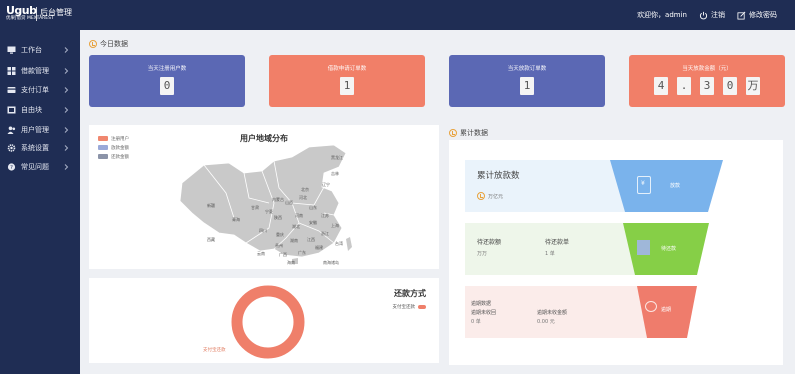 The width and height of the screenshot is (795, 374). Describe the element at coordinates (11, 90) in the screenshot. I see `card-icon` at that location.